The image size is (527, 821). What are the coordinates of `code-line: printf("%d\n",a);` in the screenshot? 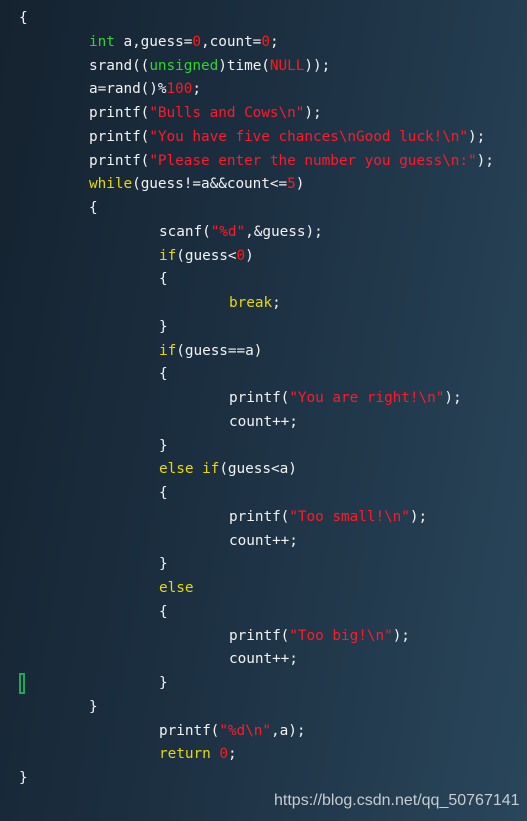 It's located at (256, 732).